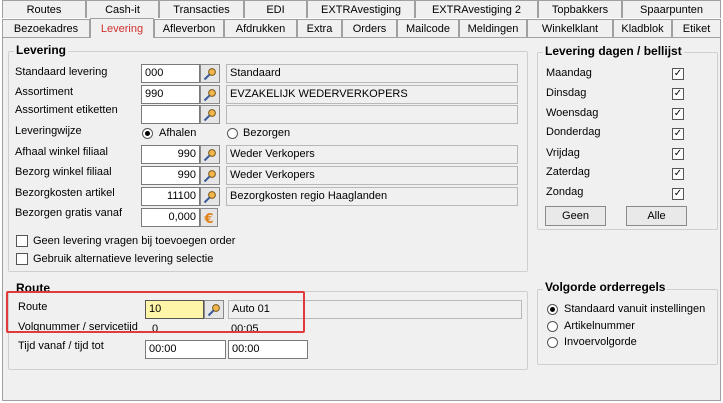  What do you see at coordinates (570, 28) in the screenshot?
I see `tab-winkelklant: Winkelklant` at bounding box center [570, 28].